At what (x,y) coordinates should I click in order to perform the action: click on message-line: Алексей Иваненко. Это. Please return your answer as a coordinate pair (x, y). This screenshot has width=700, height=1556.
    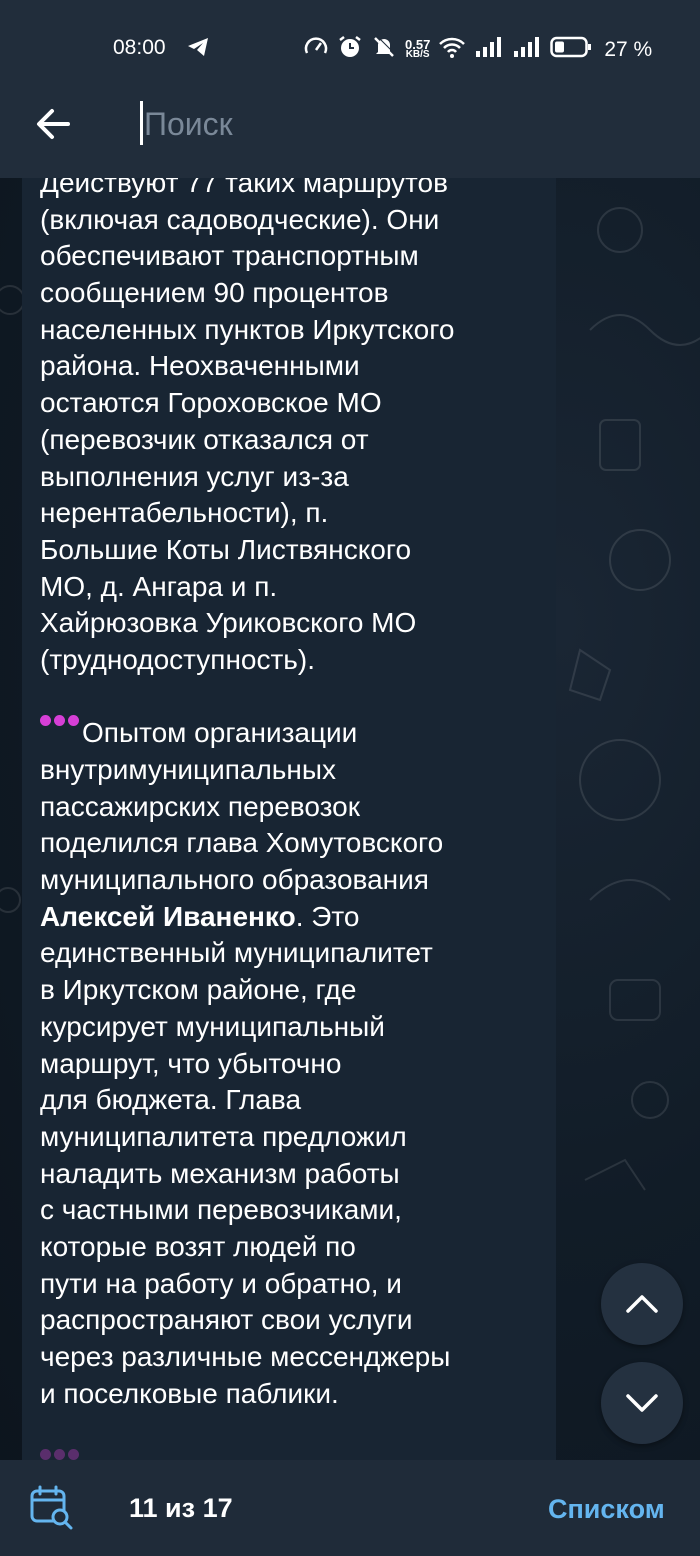
    Looking at the image, I should click on (295, 917).